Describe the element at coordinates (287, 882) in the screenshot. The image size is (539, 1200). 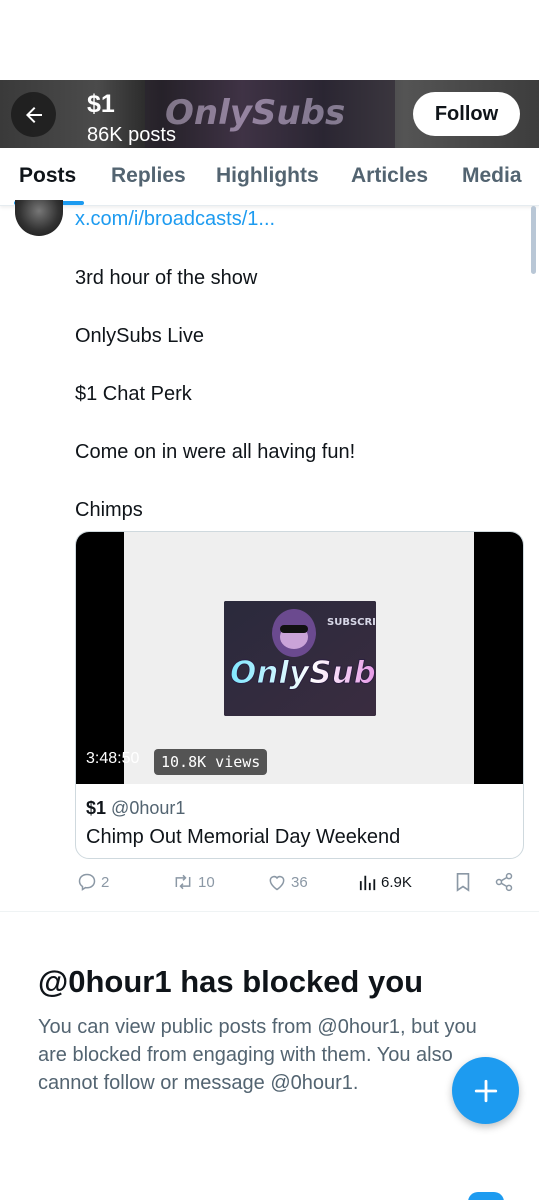
I see `like-button: 36` at that location.